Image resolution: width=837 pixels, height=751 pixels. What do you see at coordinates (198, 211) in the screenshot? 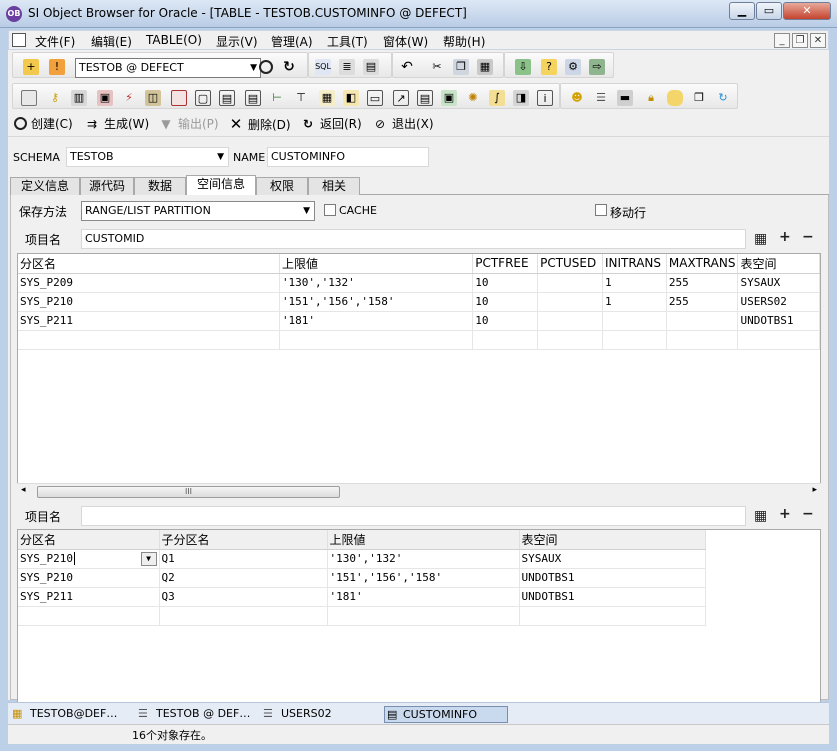
I see `storage-method-select: RANGE/LIST PARTITION ▼` at bounding box center [198, 211].